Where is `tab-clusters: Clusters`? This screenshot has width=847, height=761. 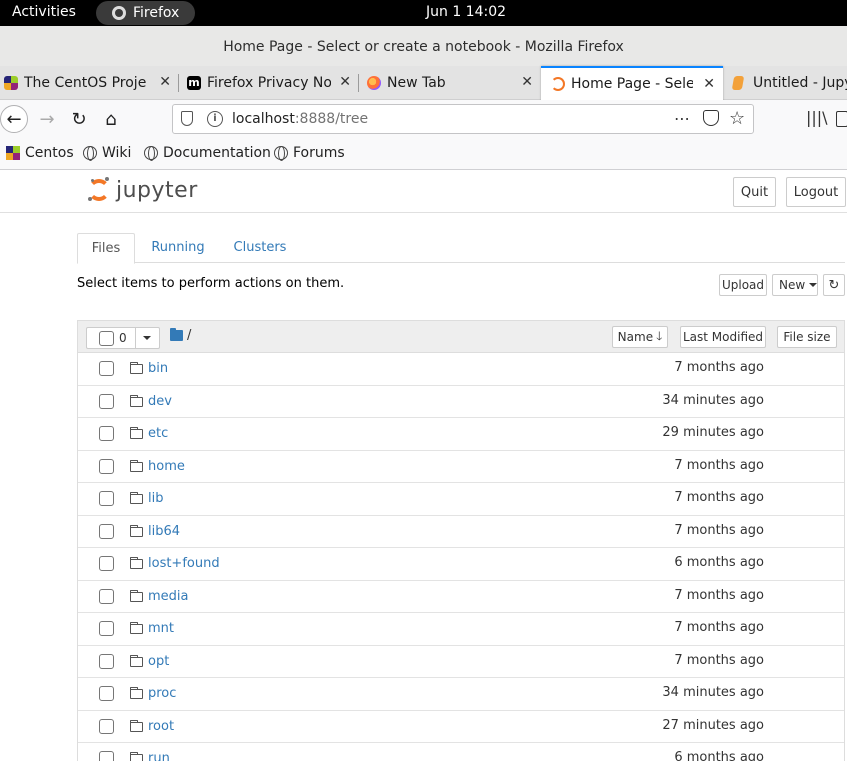 tab-clusters: Clusters is located at coordinates (260, 248).